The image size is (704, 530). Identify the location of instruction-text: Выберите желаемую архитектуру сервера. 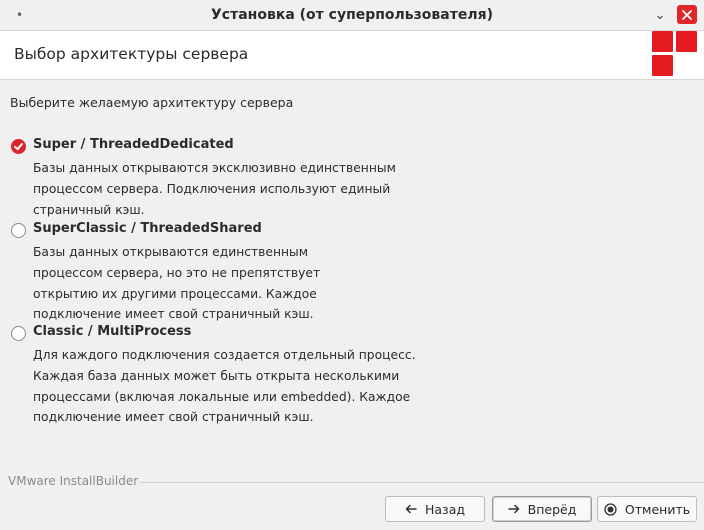
(152, 102).